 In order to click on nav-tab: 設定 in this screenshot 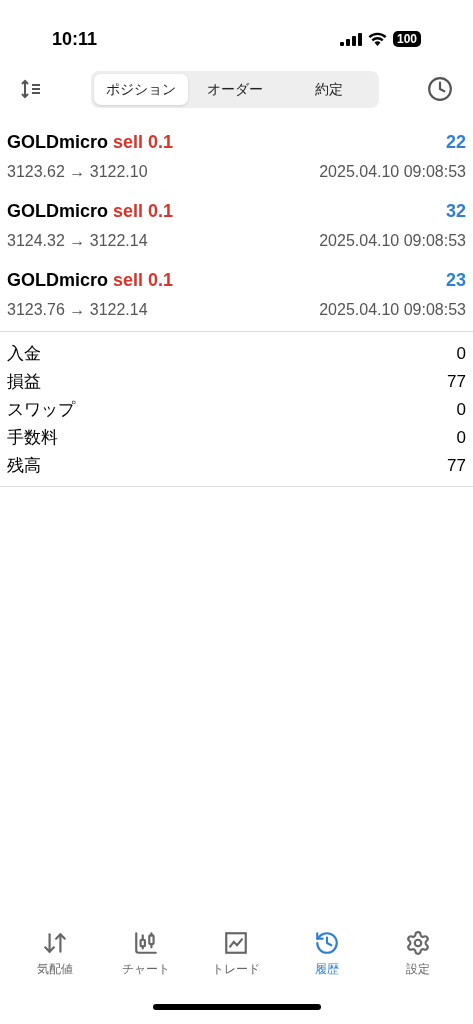, I will do `click(417, 960)`.